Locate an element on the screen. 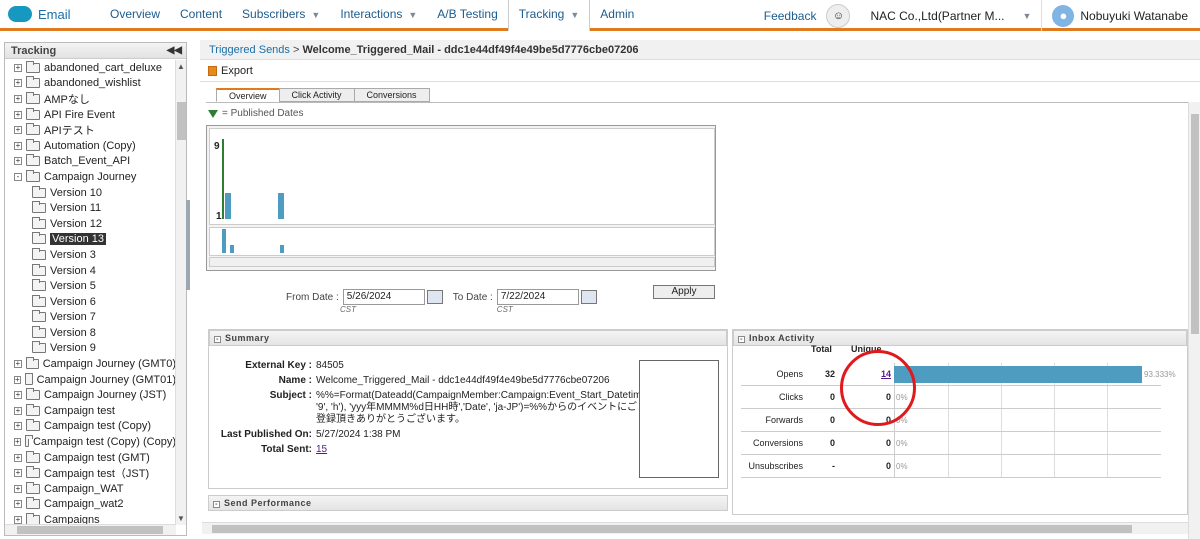 This screenshot has width=1200, height=539. to-date-input: 7/22/2024 is located at coordinates (537, 297).